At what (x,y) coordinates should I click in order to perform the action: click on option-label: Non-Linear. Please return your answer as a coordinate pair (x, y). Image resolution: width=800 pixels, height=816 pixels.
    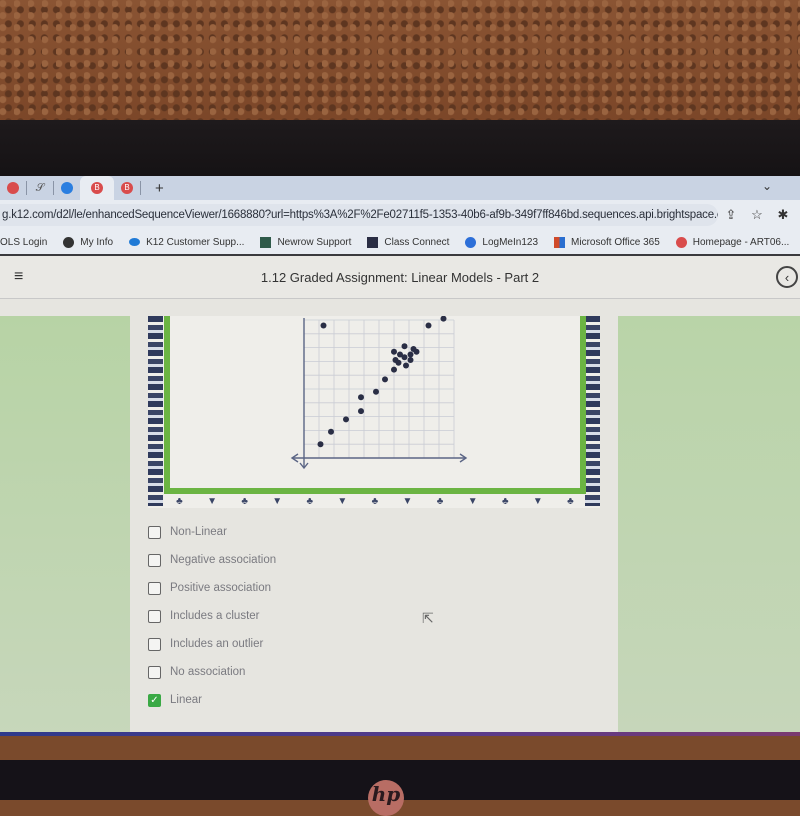
    Looking at the image, I should click on (198, 532).